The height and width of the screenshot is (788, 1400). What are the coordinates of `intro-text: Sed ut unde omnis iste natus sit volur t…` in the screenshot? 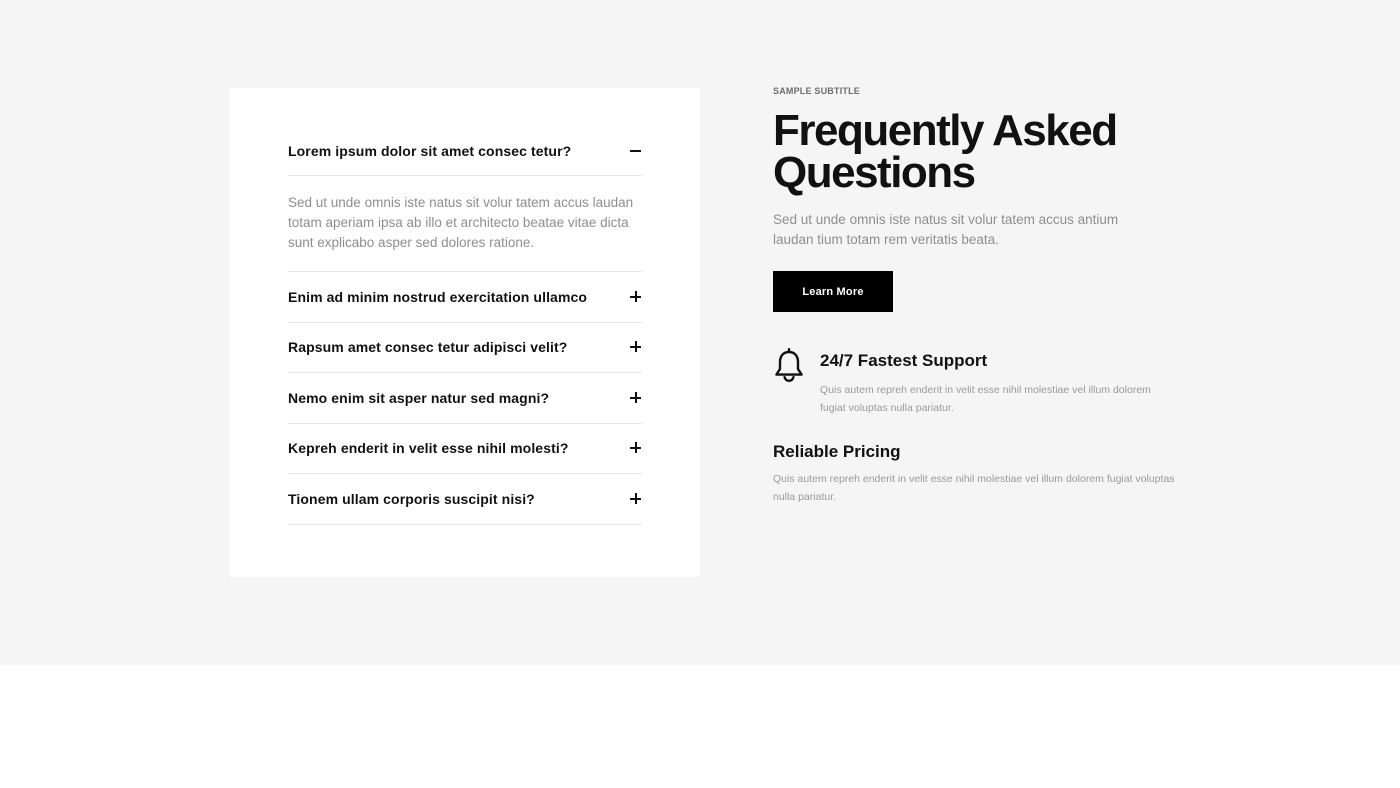 It's located at (946, 229).